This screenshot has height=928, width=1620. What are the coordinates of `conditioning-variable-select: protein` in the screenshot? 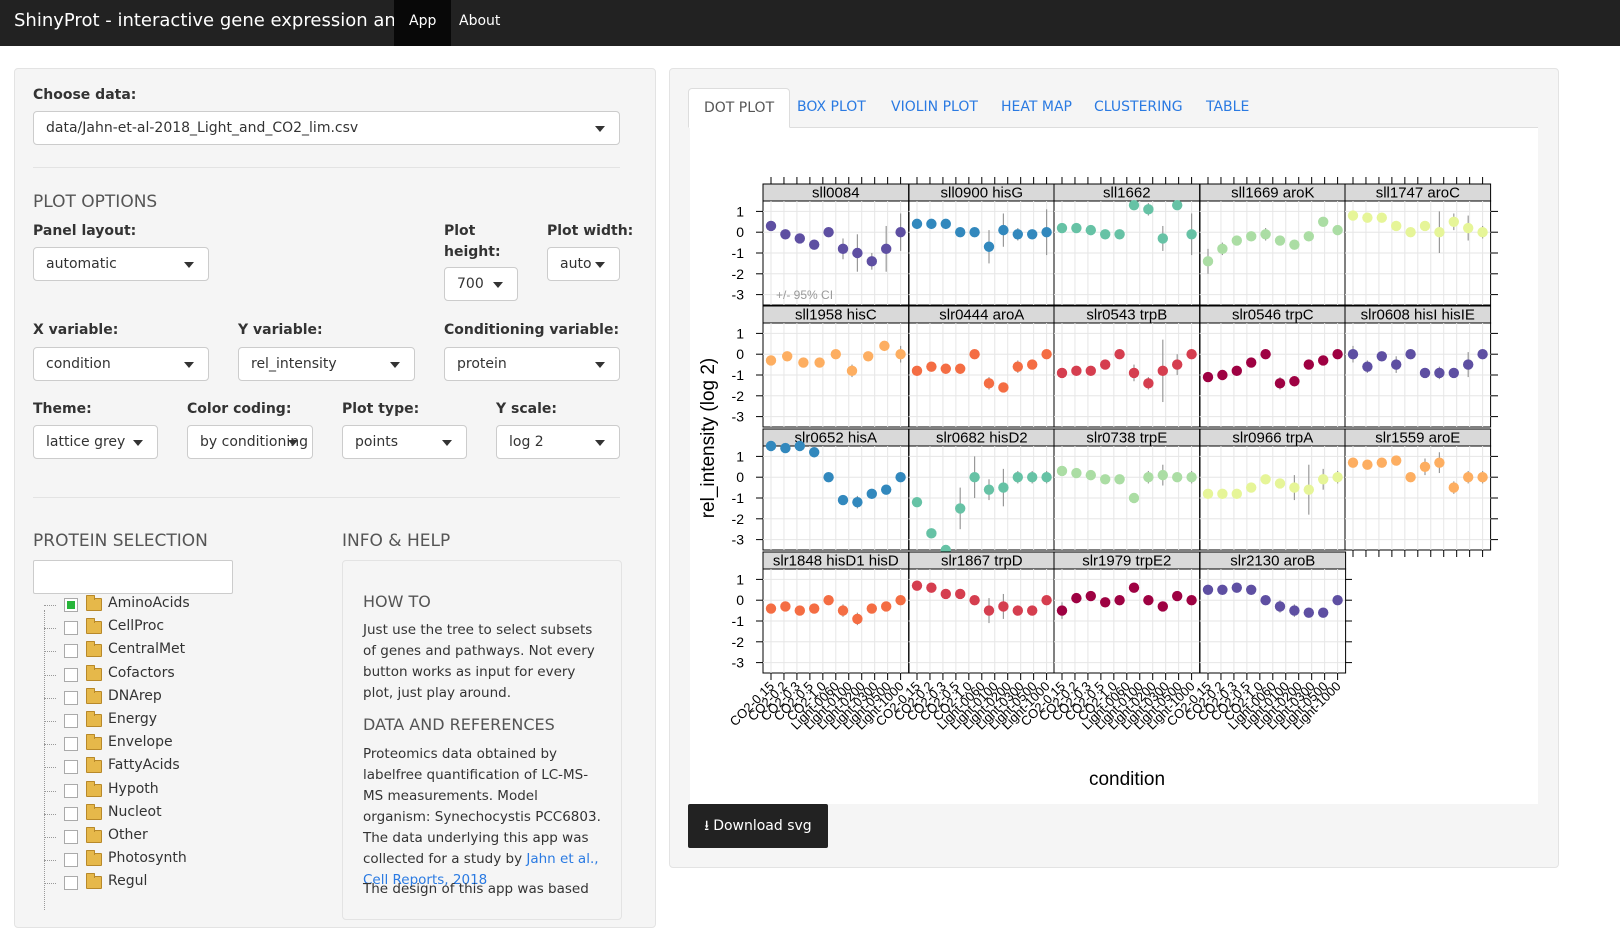 It's located at (532, 364).